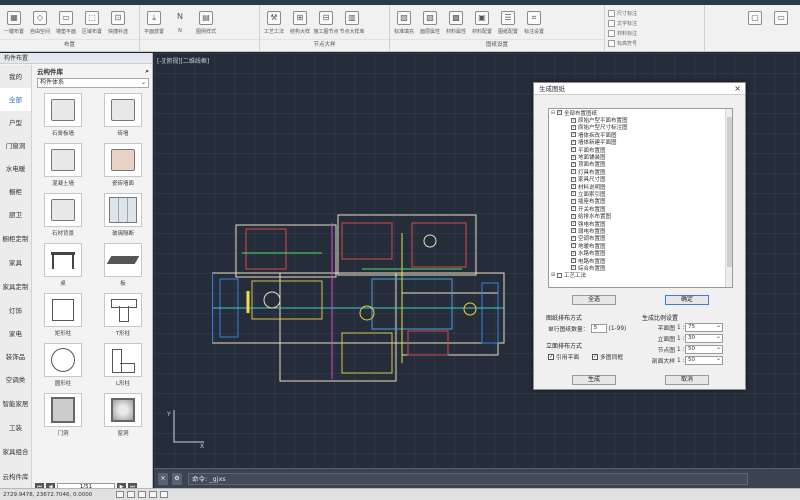 This screenshot has height=500, width=800. I want to click on ribbon-button-quick-select: ⊡ 快捷补选, so click(118, 23).